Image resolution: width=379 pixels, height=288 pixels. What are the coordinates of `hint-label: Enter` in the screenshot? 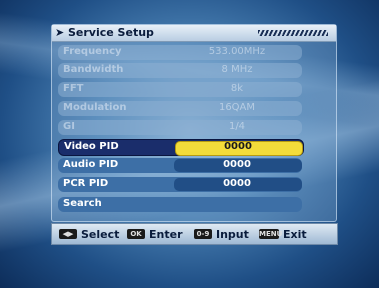 It's located at (166, 234).